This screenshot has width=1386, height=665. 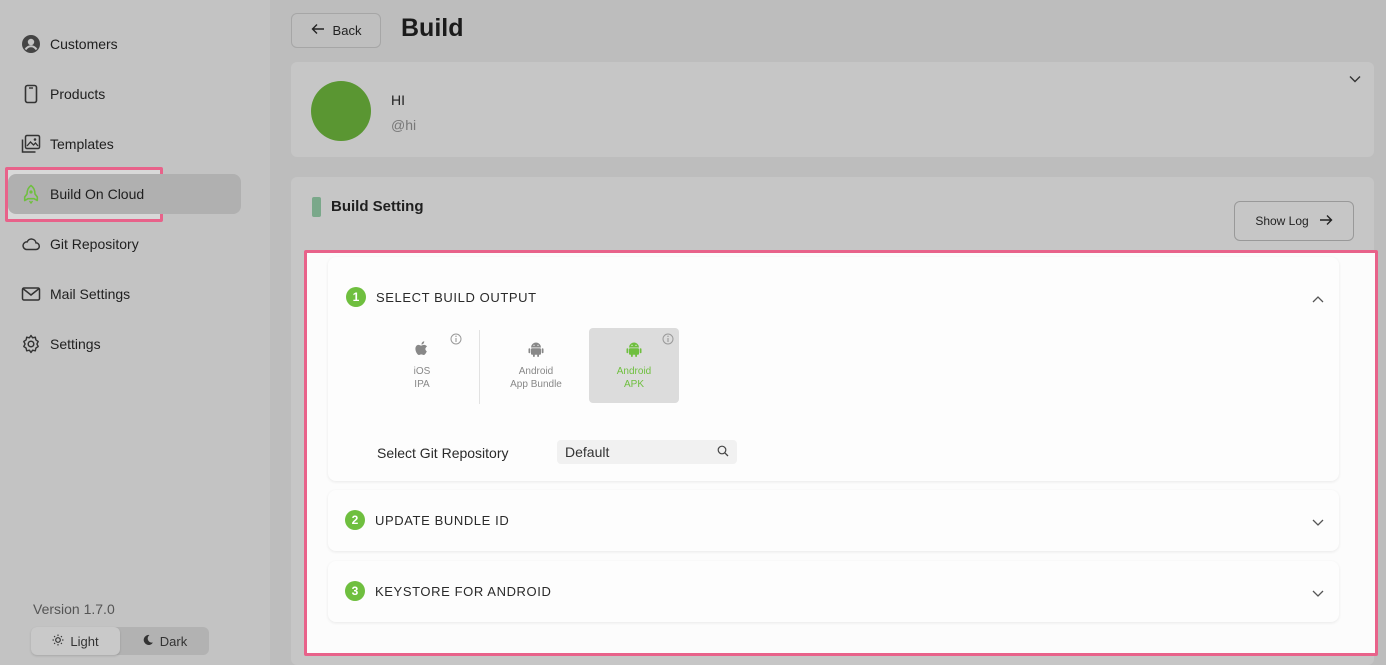 I want to click on build-option-ios-ipa: iOS IPA, so click(x=422, y=365).